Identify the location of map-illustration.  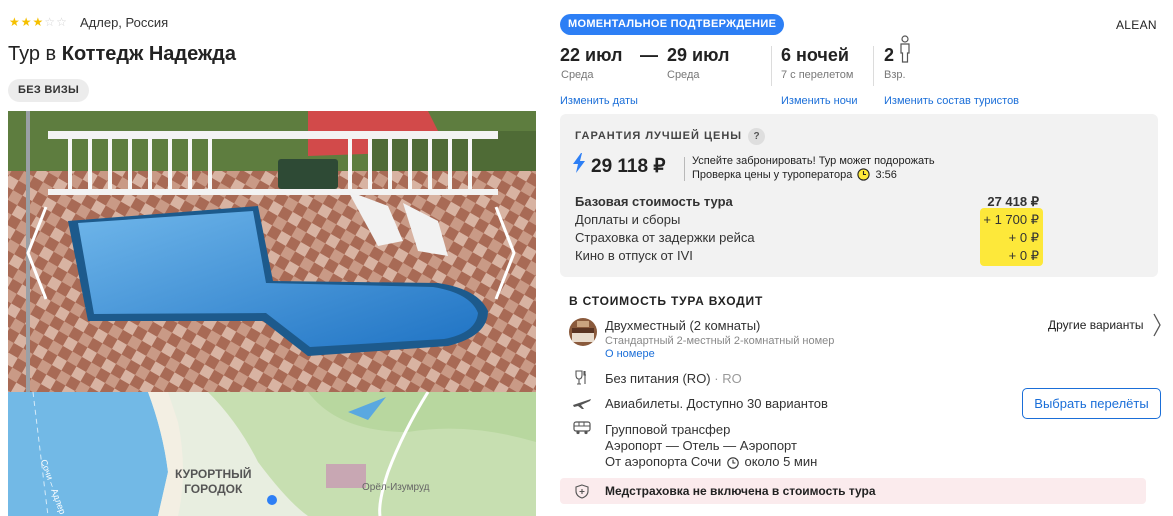
(272, 454).